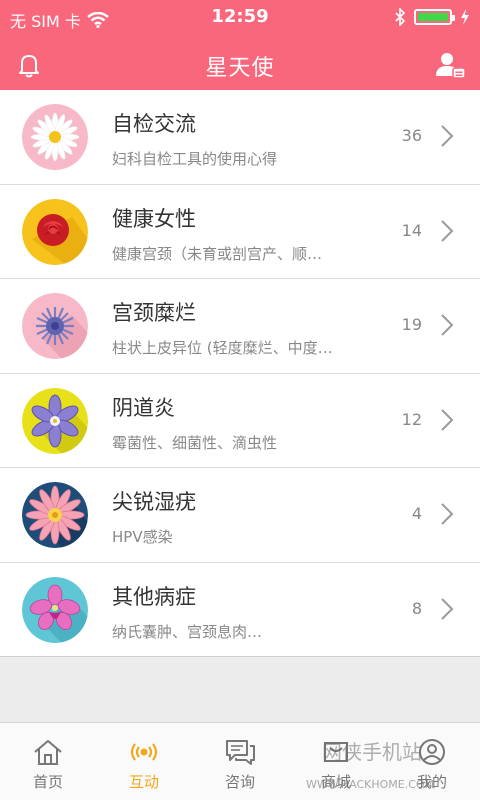 The image size is (480, 800). Describe the element at coordinates (154, 596) in the screenshot. I see `item-title: 其他病症` at that location.